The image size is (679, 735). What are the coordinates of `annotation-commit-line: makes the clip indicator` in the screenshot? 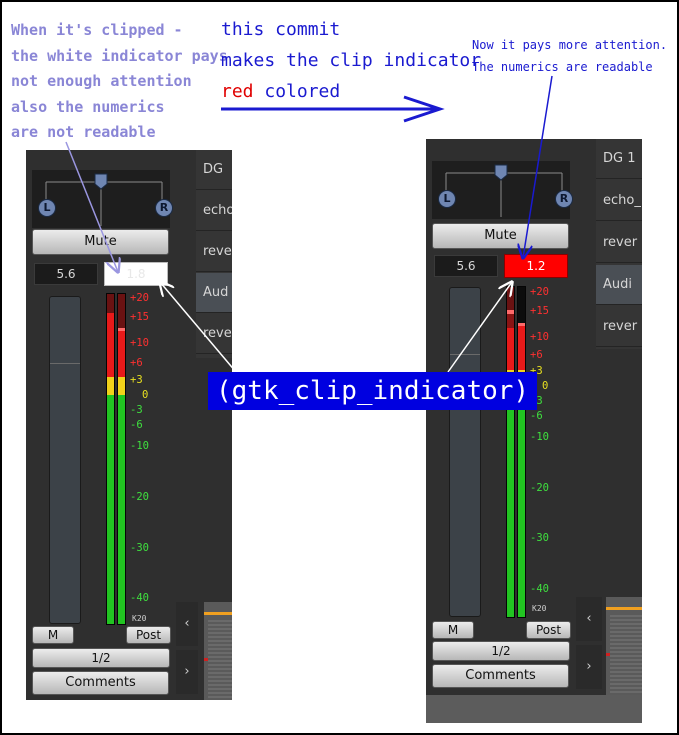 It's located at (351, 60).